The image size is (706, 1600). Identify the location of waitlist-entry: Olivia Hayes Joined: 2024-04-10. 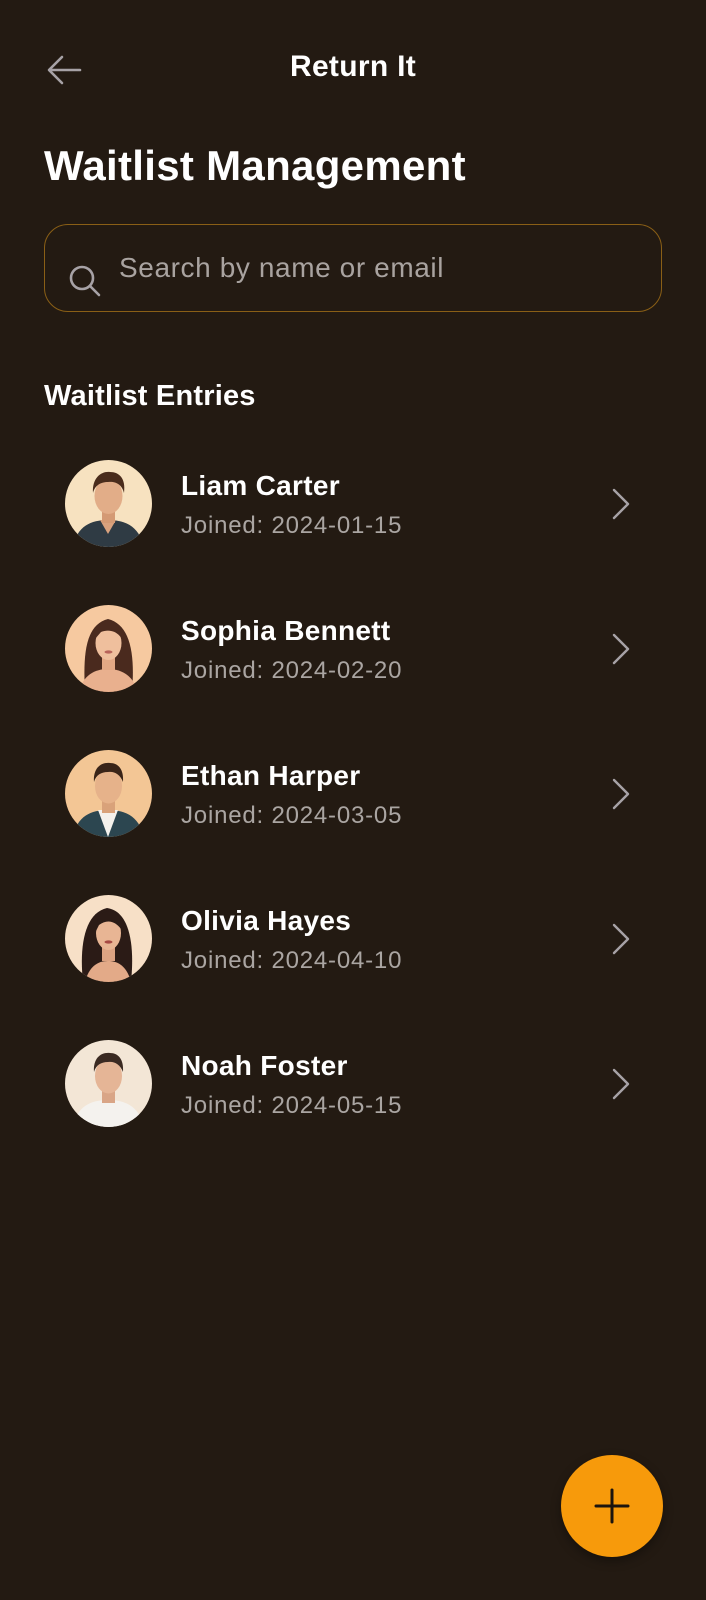
(353, 955).